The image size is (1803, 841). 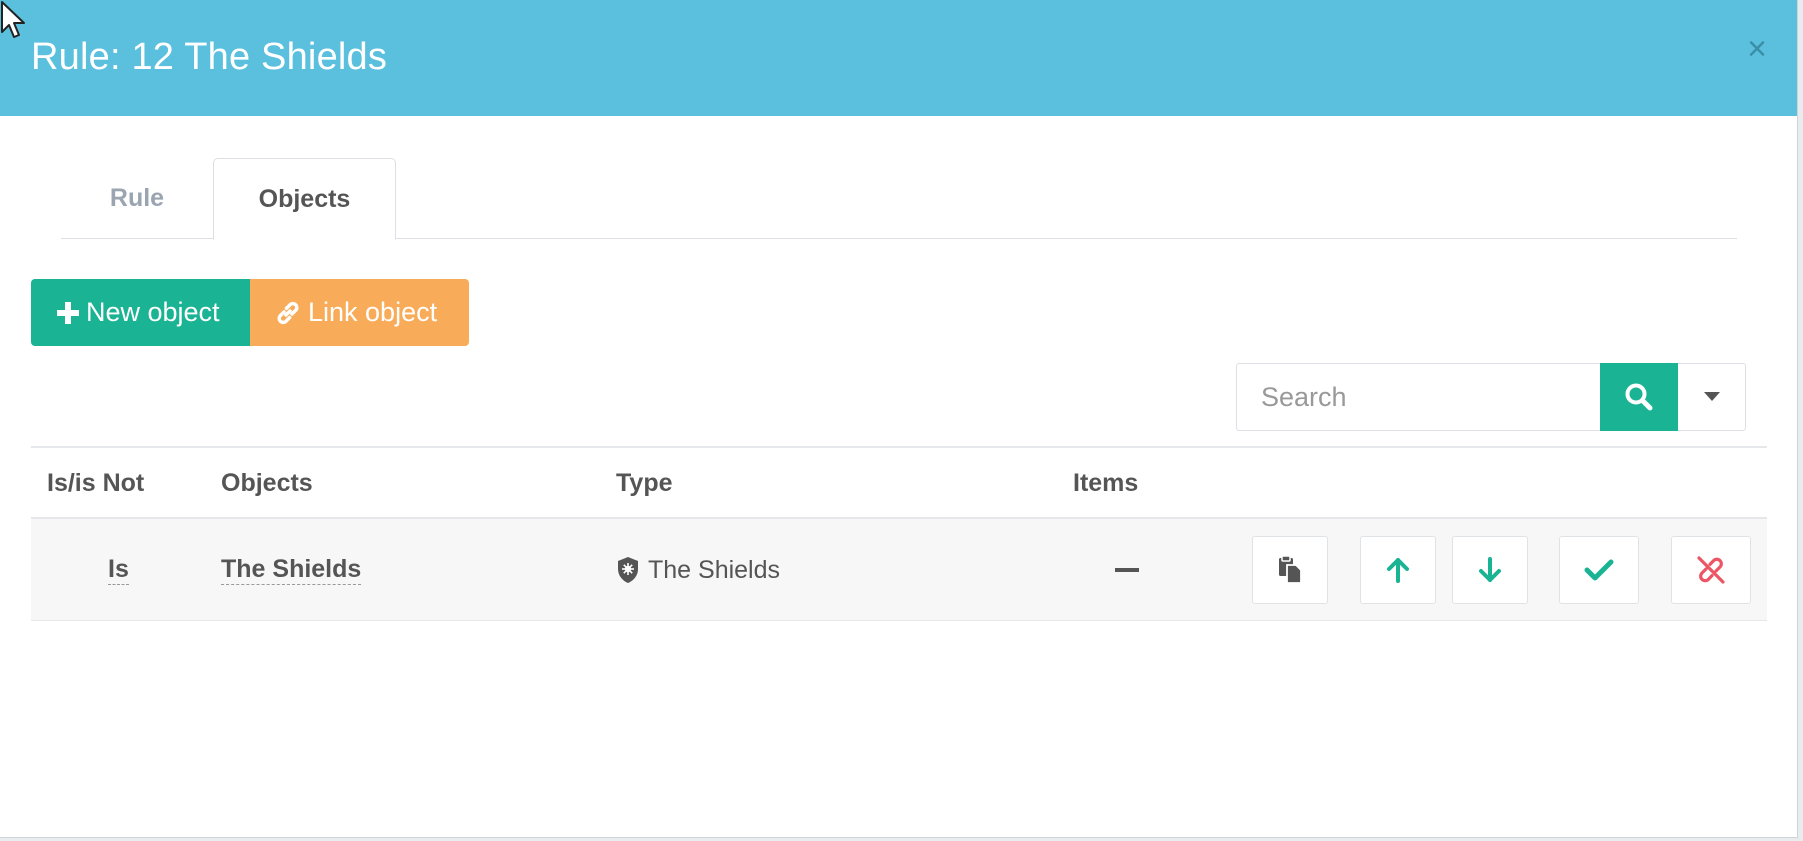 I want to click on move-up-button, so click(x=1398, y=570).